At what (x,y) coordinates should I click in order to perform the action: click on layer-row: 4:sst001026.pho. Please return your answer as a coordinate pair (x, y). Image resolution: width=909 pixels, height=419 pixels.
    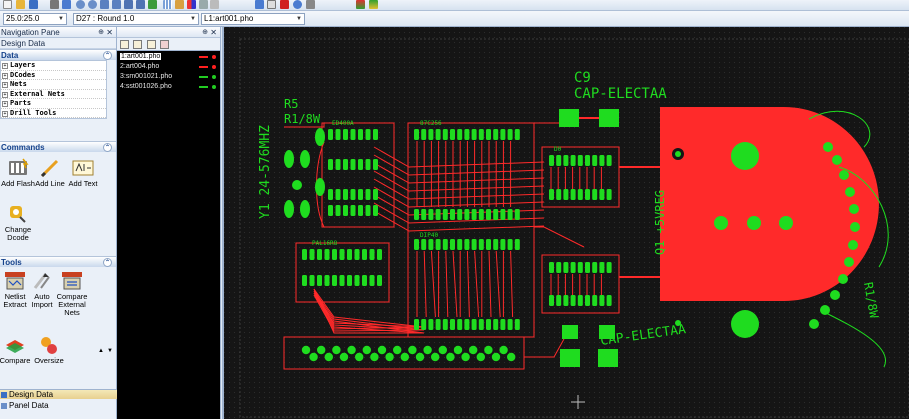
    Looking at the image, I should click on (168, 87).